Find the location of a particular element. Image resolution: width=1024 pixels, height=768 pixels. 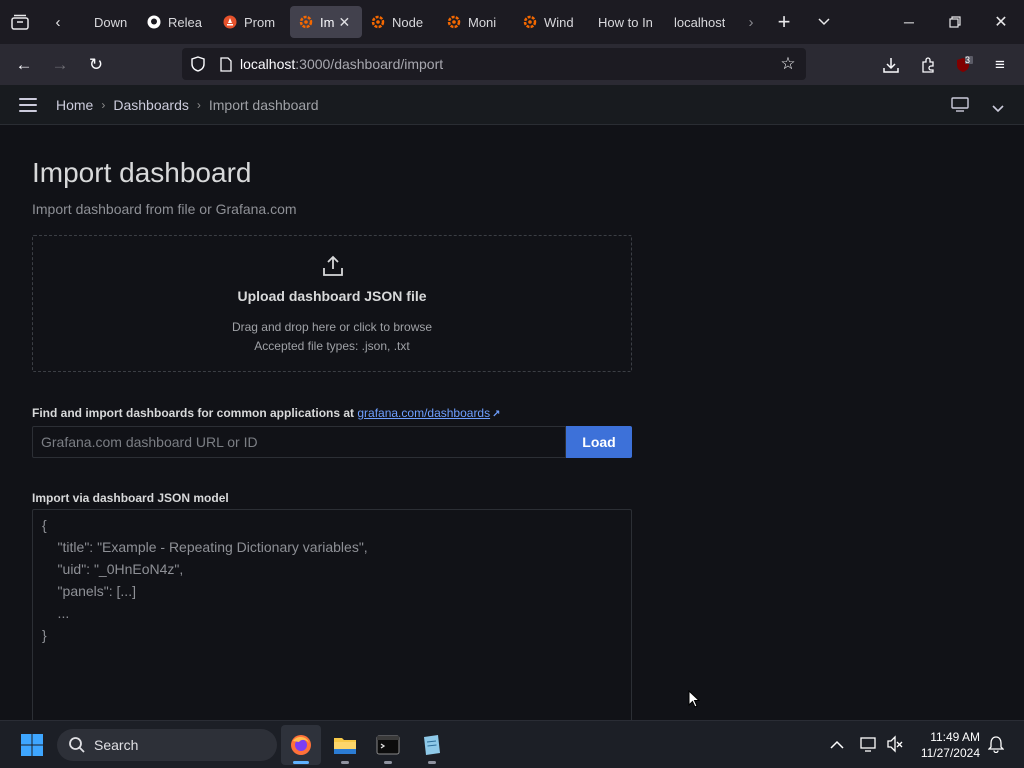

reload-icon: ↻ is located at coordinates (96, 65).